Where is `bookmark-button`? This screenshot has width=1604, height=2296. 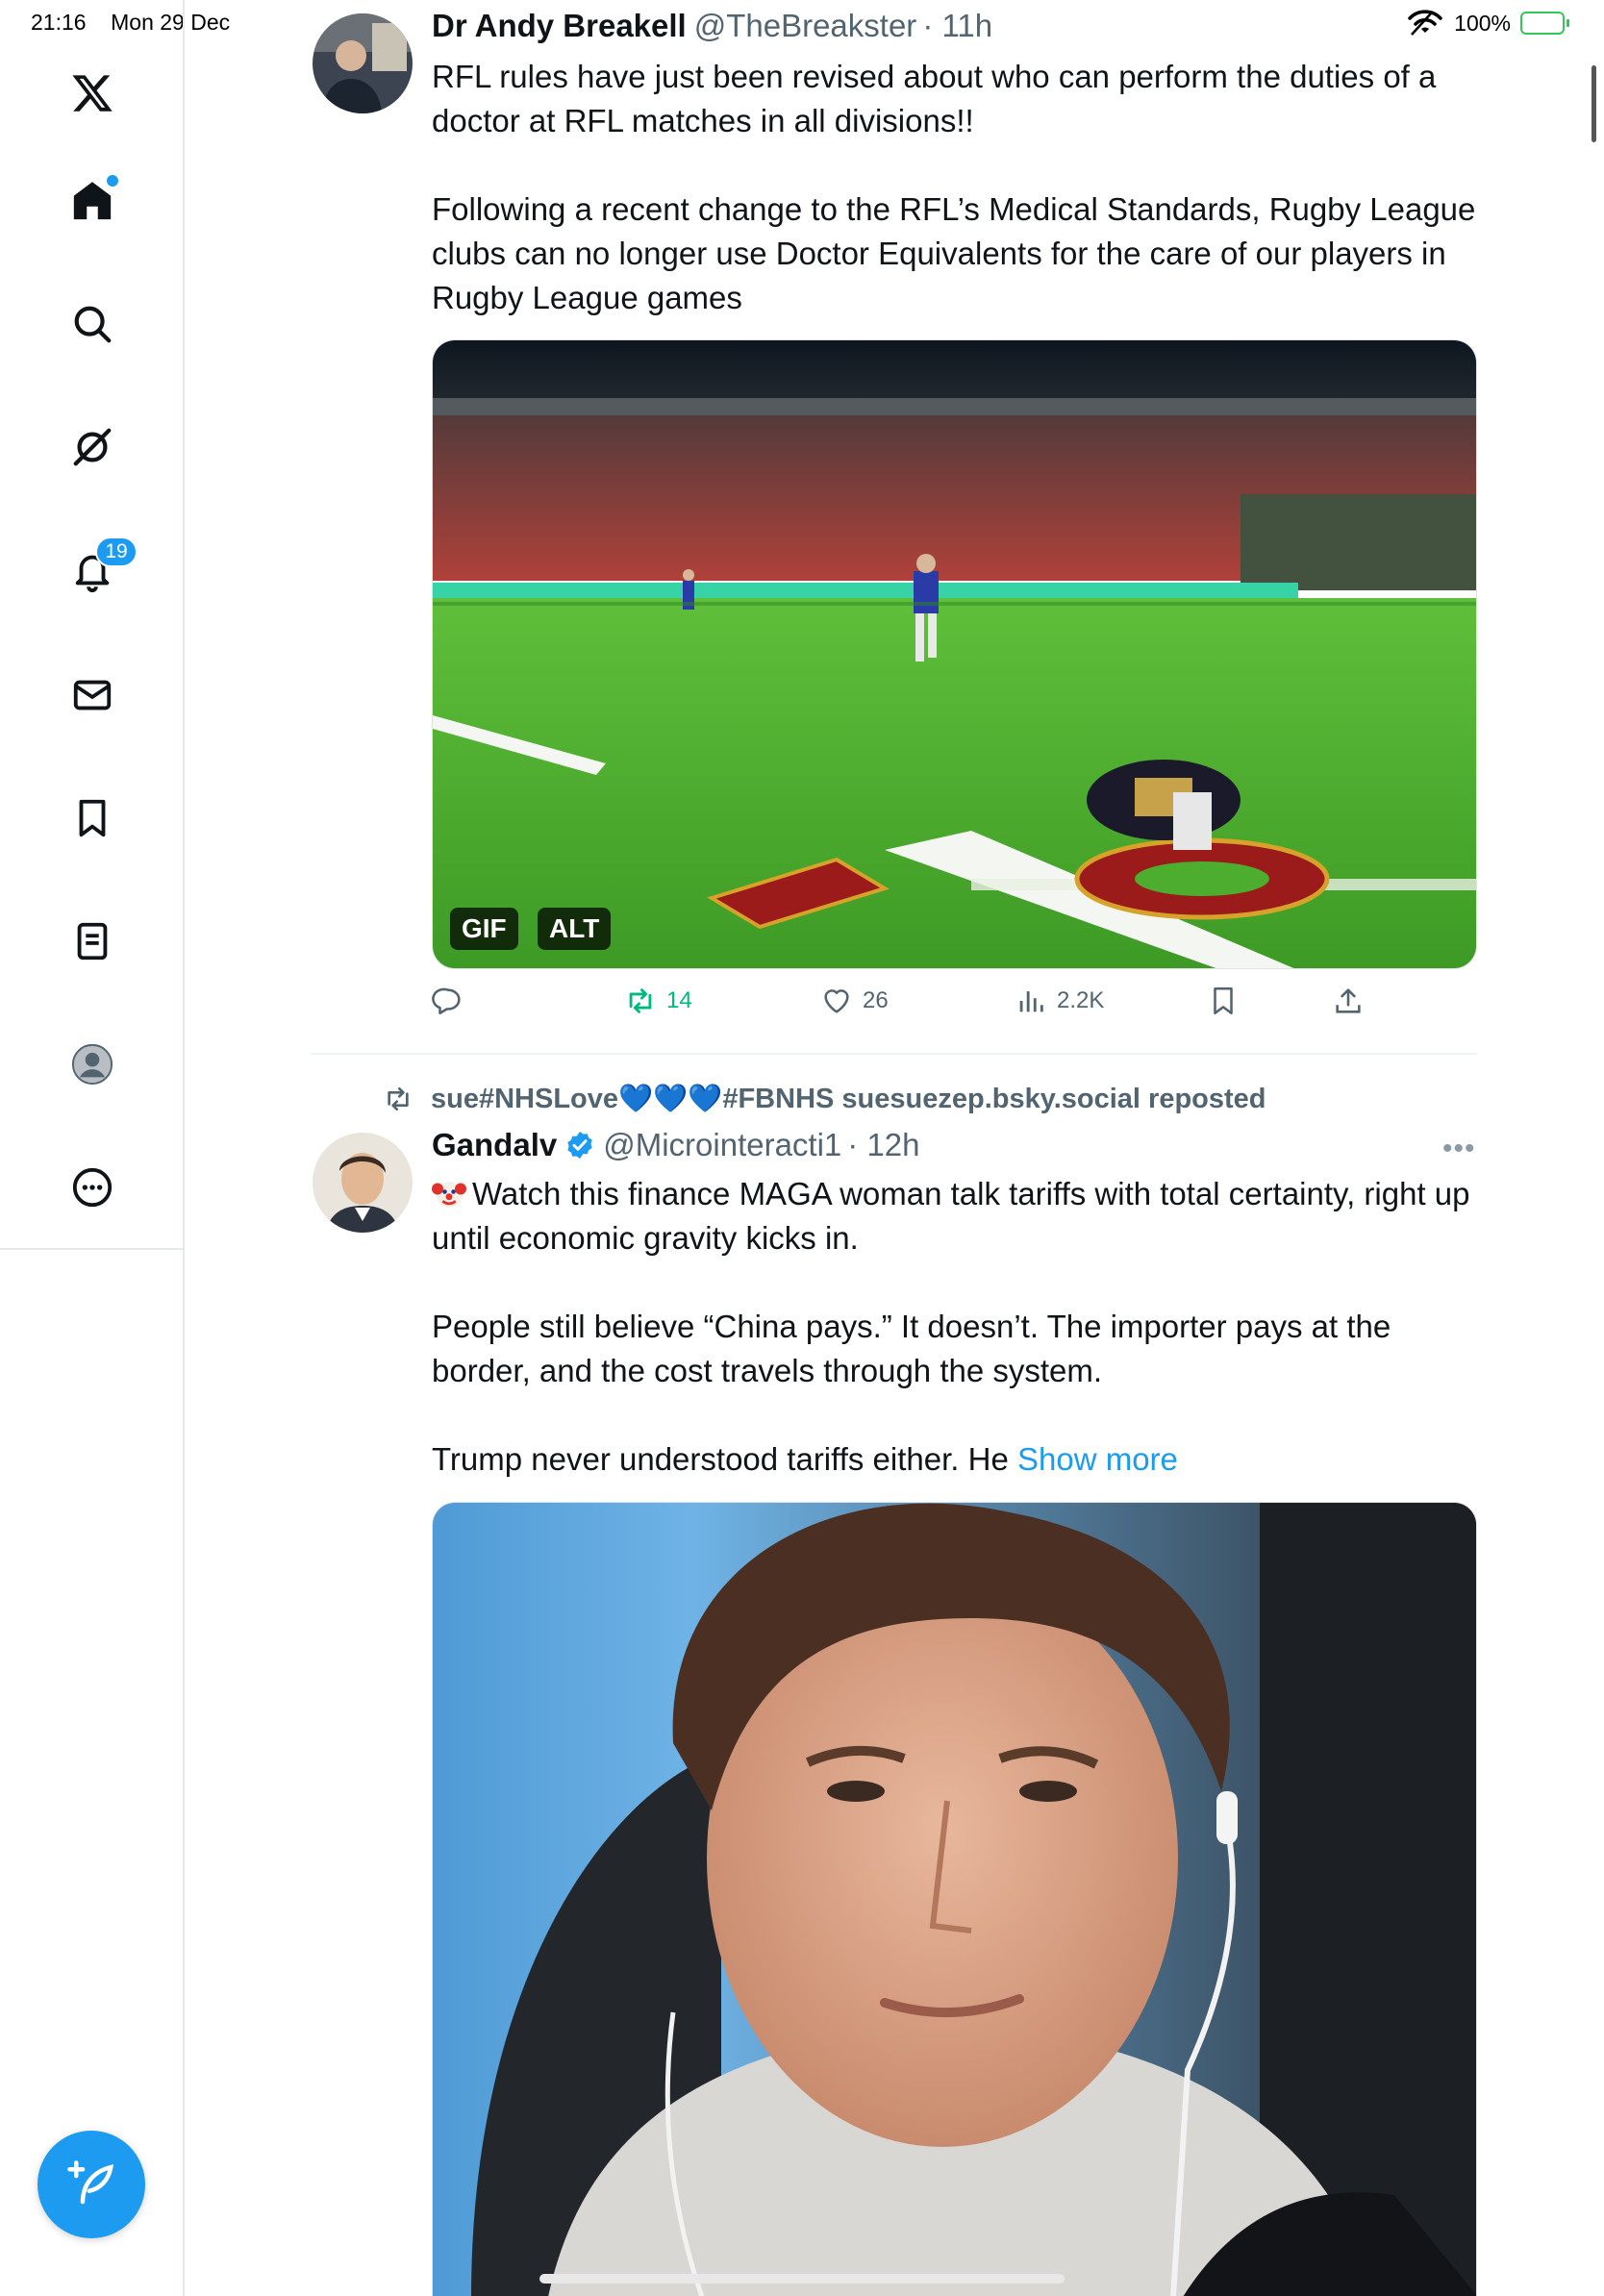 bookmark-button is located at coordinates (1223, 1001).